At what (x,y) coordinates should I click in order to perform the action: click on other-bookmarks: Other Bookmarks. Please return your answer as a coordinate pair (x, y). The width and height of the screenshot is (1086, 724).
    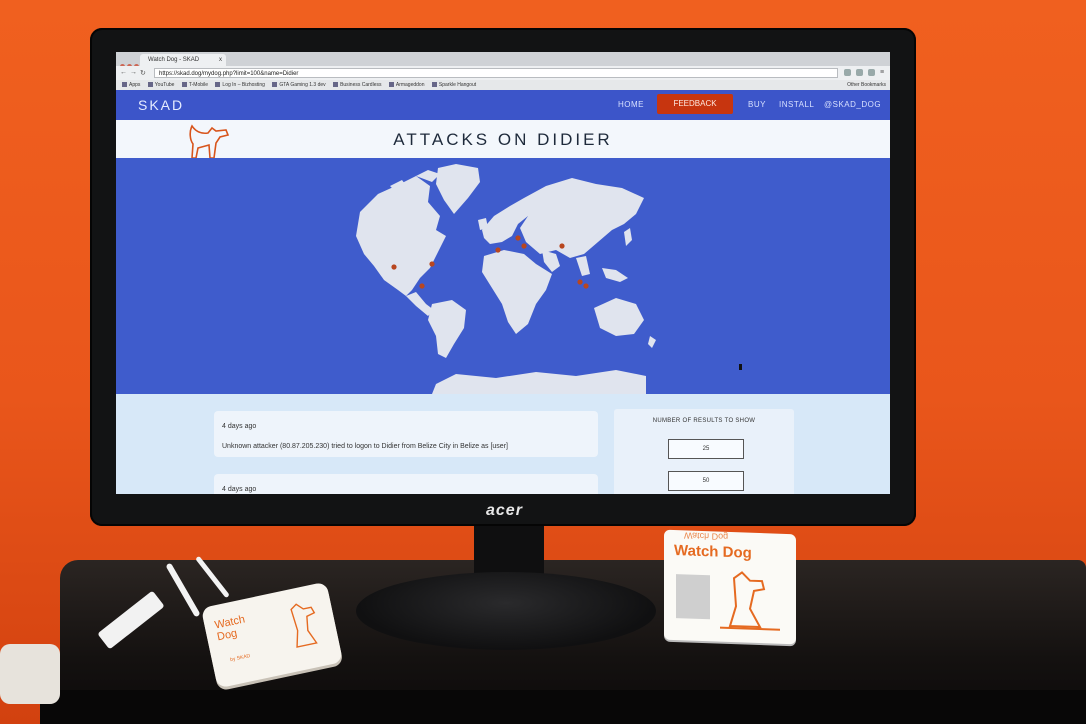
    Looking at the image, I should click on (866, 85).